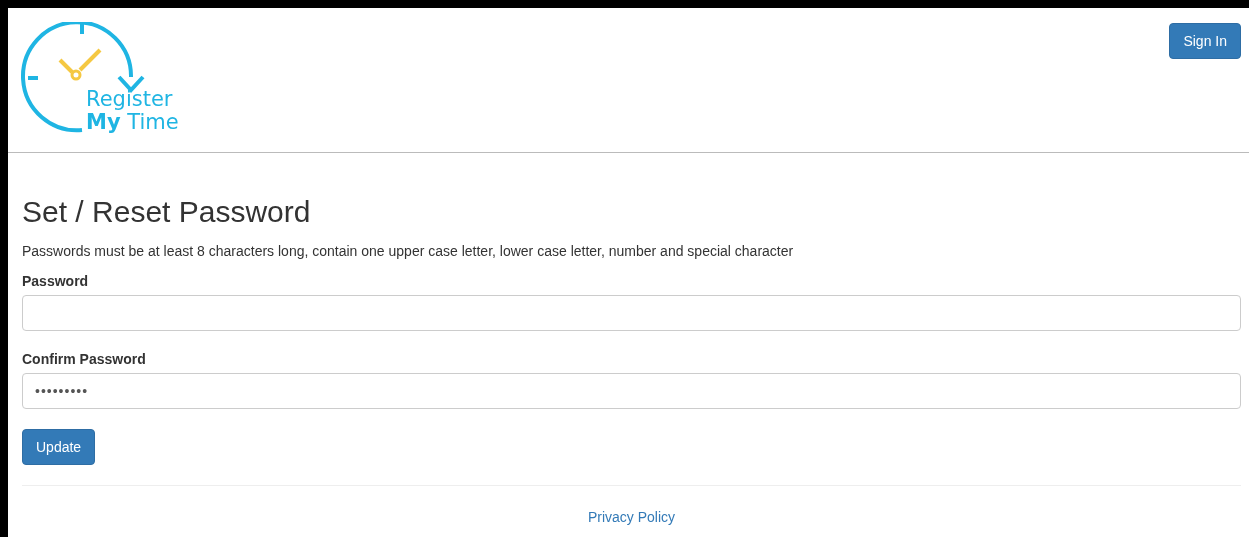 The width and height of the screenshot is (1249, 537). I want to click on field-label: Password, so click(56, 281).